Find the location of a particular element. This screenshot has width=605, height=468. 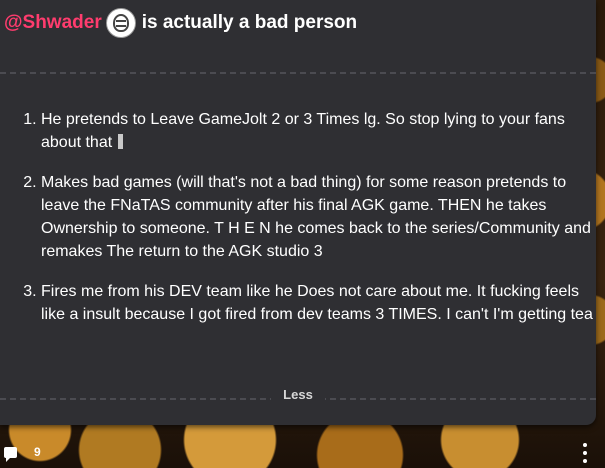

user-mention-link: @Shwader is located at coordinates (53, 23).